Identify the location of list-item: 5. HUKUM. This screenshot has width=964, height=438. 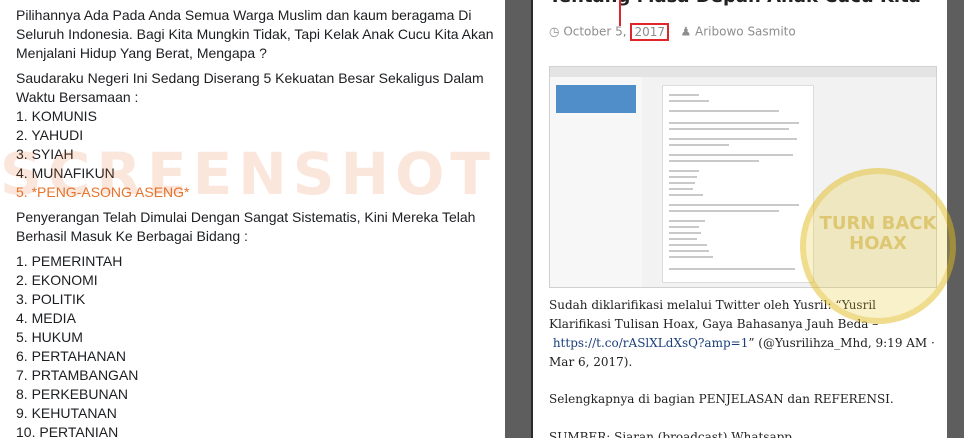
(49, 337).